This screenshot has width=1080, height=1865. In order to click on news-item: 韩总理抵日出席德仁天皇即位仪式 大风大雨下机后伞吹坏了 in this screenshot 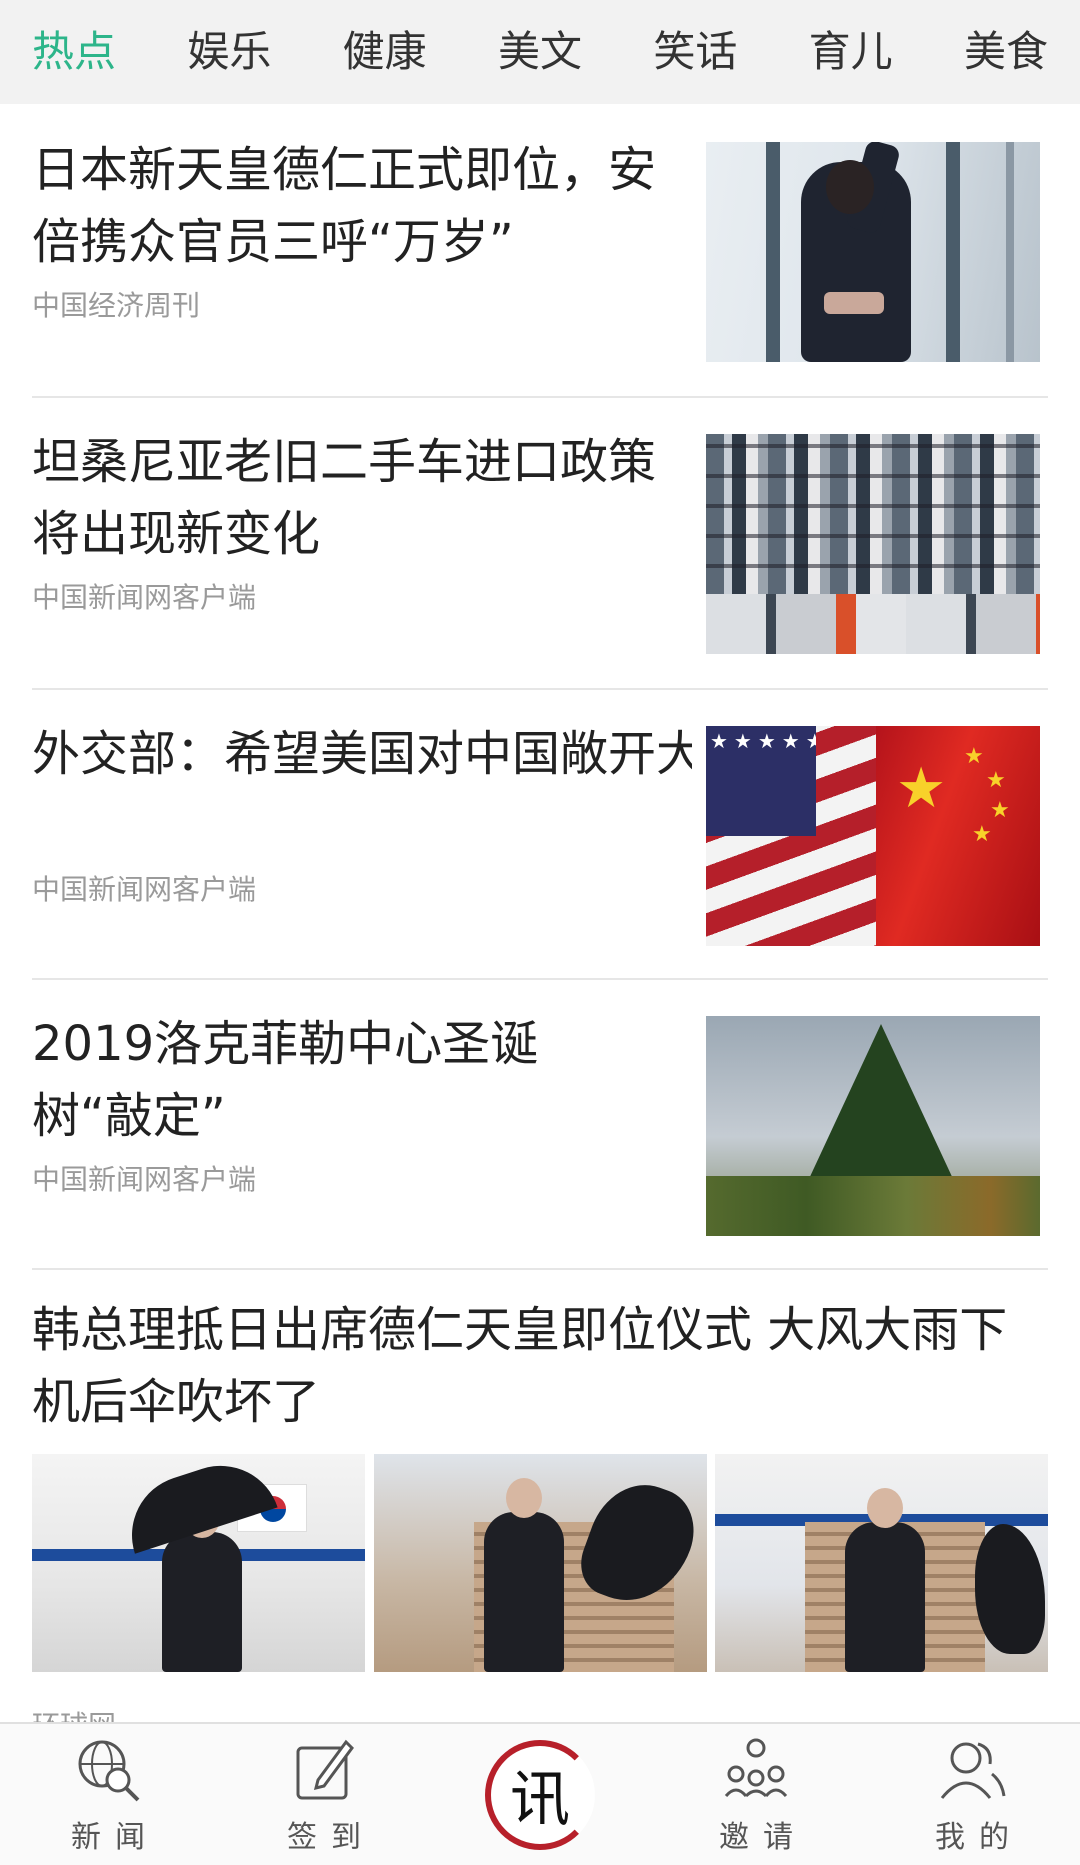, I will do `click(540, 1364)`.